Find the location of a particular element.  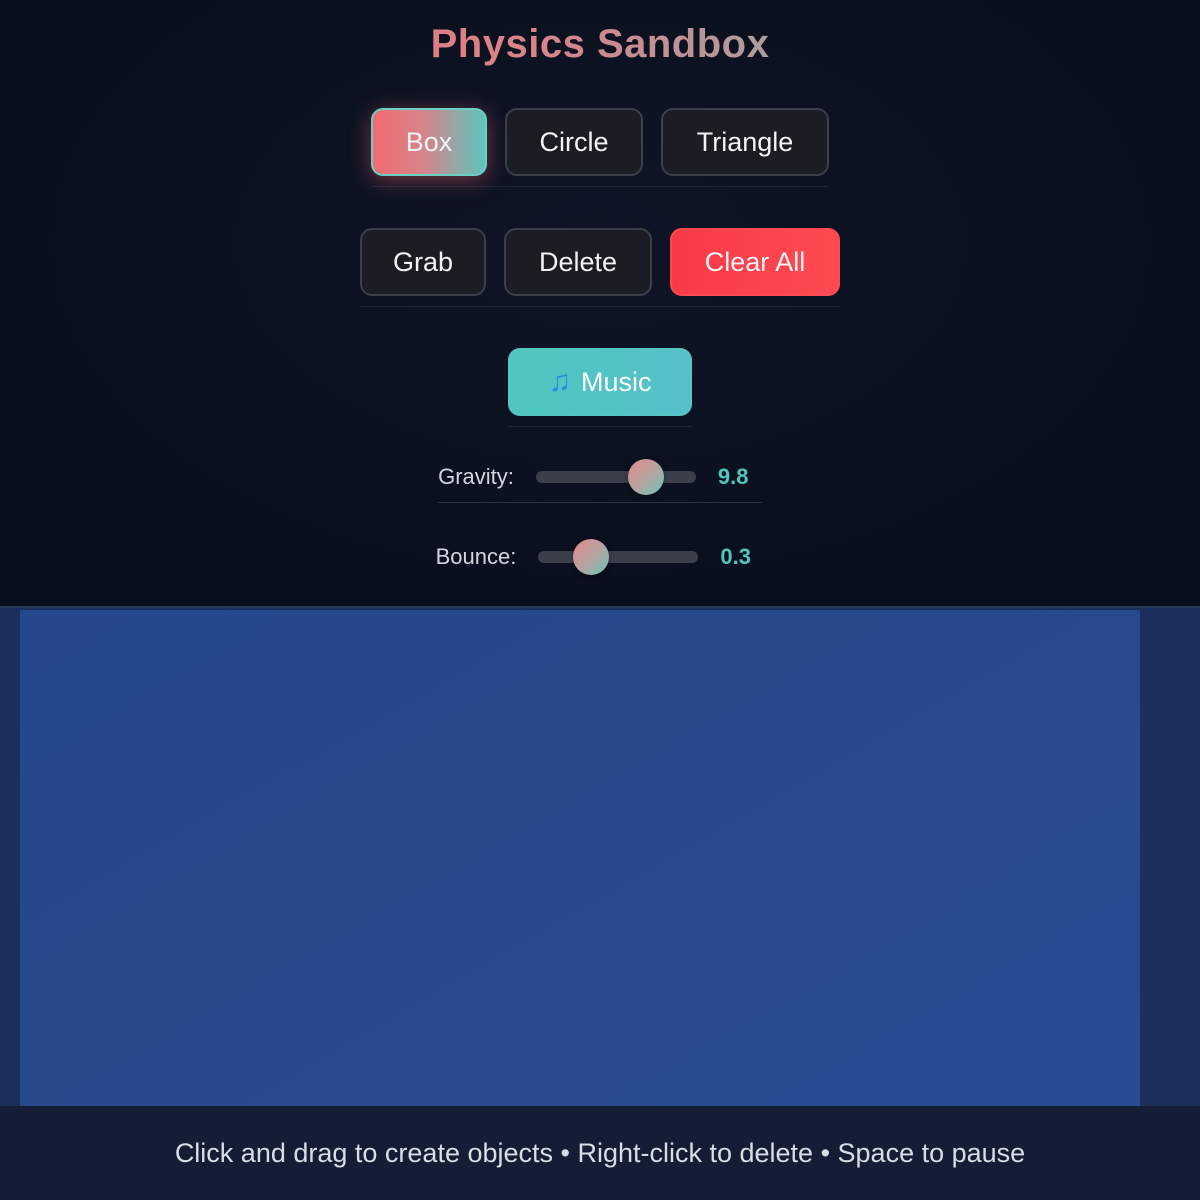

gravity-value: 9.8 is located at coordinates (733, 476).